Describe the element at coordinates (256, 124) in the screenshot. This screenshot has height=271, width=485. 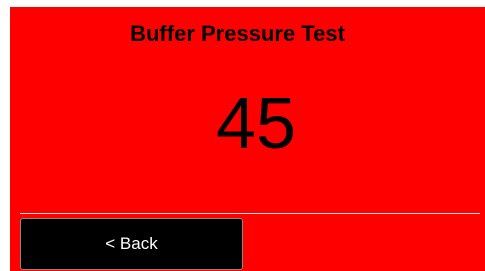
I see `pressure-value: 45` at that location.